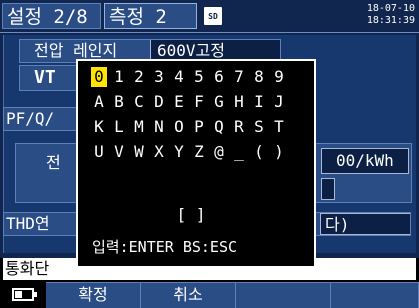 This screenshot has width=419, height=308. What do you see at coordinates (119, 152) in the screenshot?
I see `char-key: V` at bounding box center [119, 152].